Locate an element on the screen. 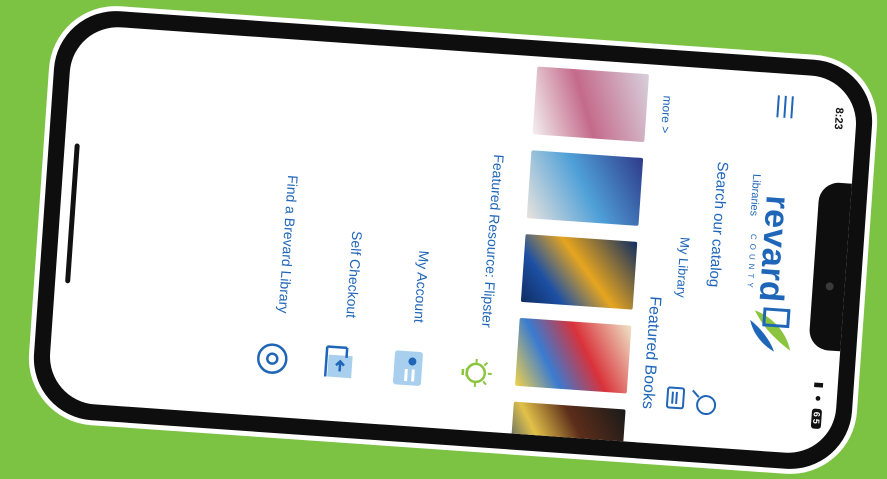  search-icon is located at coordinates (706, 405).